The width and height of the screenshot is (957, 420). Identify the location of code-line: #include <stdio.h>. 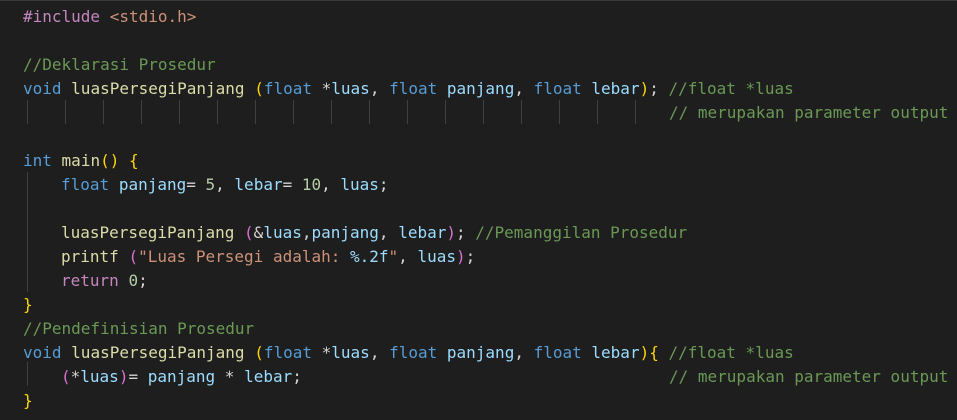
(109, 17).